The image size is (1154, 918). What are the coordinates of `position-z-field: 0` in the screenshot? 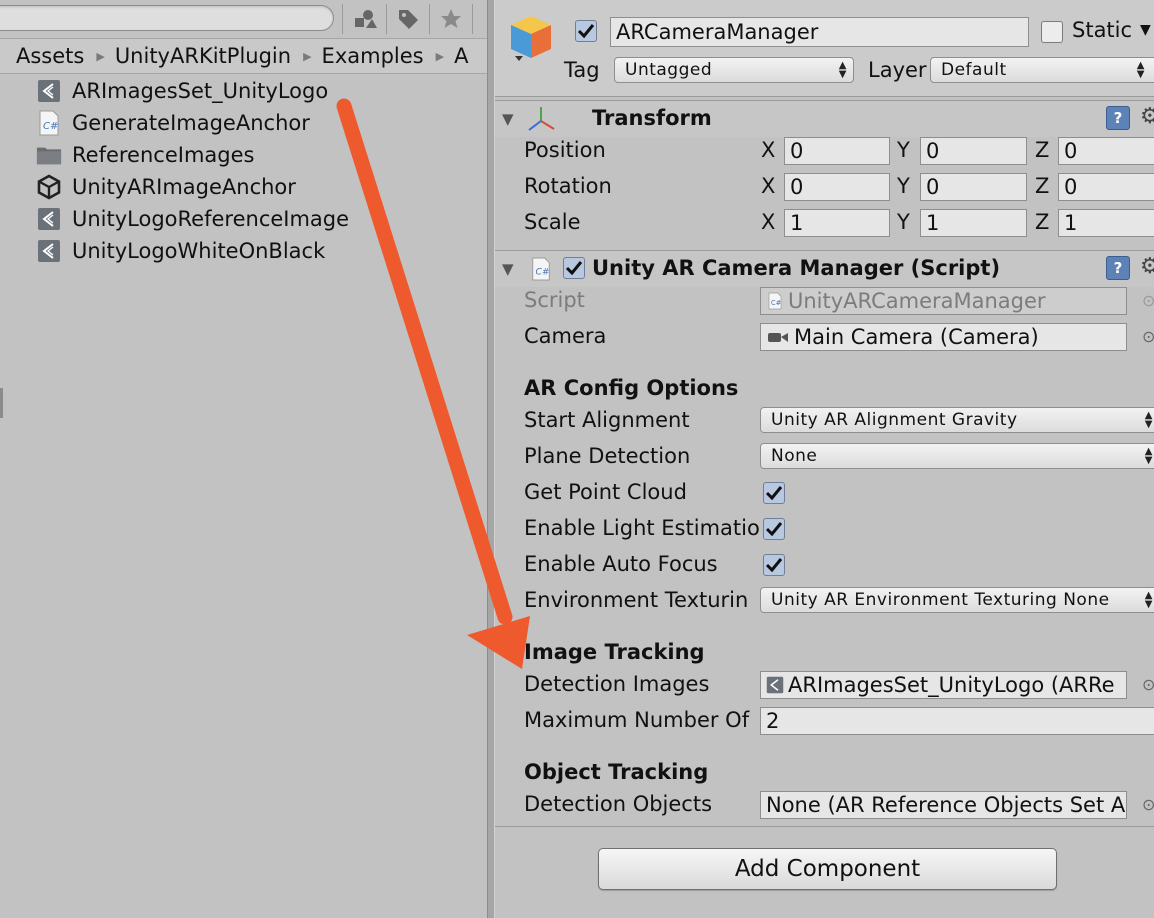 It's located at (1106, 151).